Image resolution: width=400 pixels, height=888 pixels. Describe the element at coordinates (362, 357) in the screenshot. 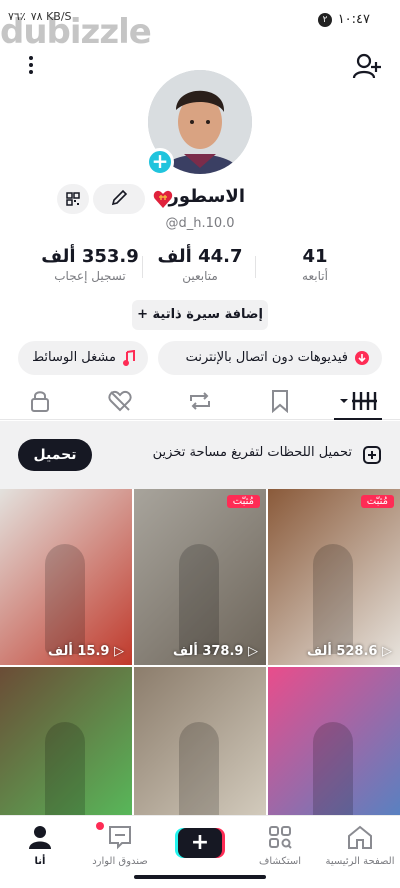

I see `download-circle-icon` at that location.